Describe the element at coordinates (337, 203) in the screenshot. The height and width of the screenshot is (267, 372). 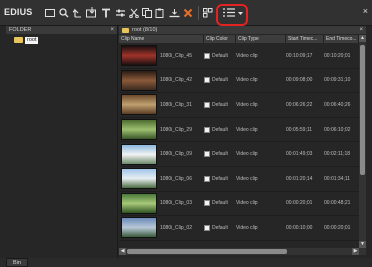
I see `clip-end-timecode: 00:00:48;21` at that location.